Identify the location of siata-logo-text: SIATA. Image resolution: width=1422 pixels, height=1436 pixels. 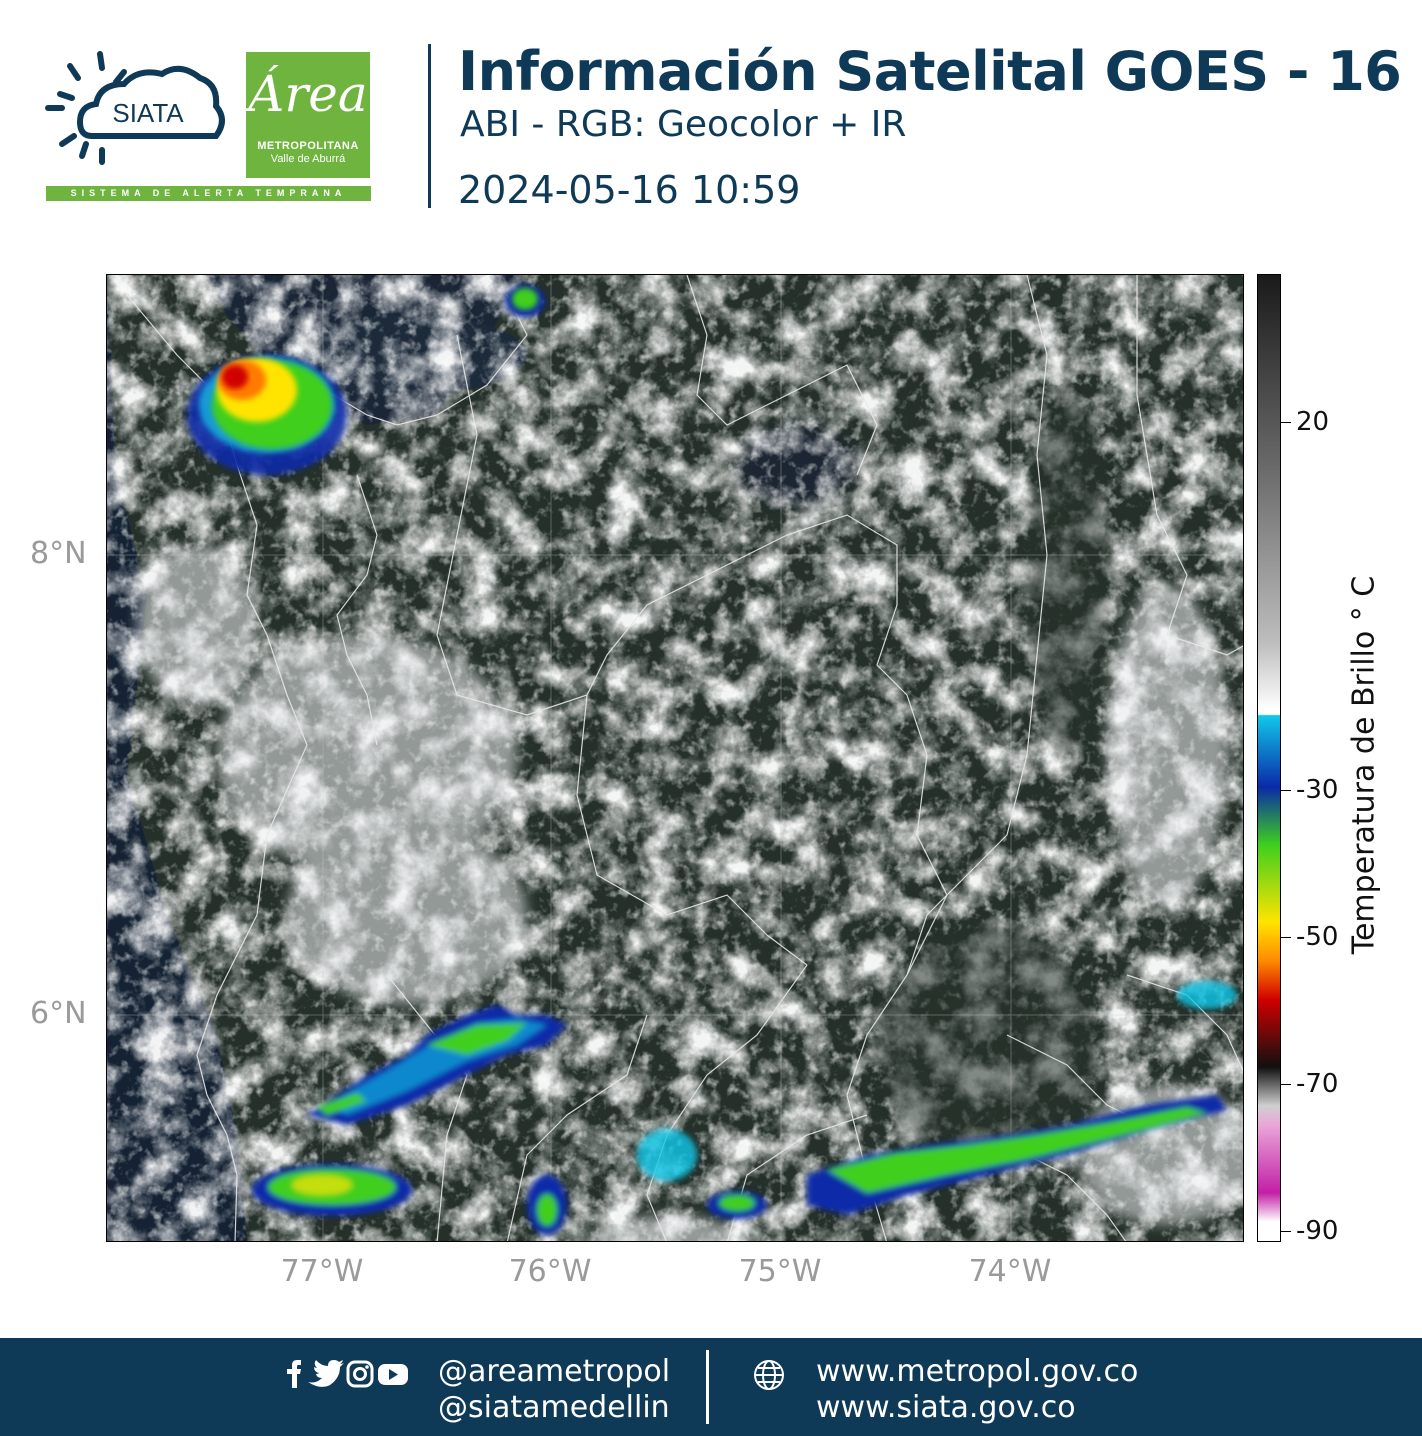
(148, 113).